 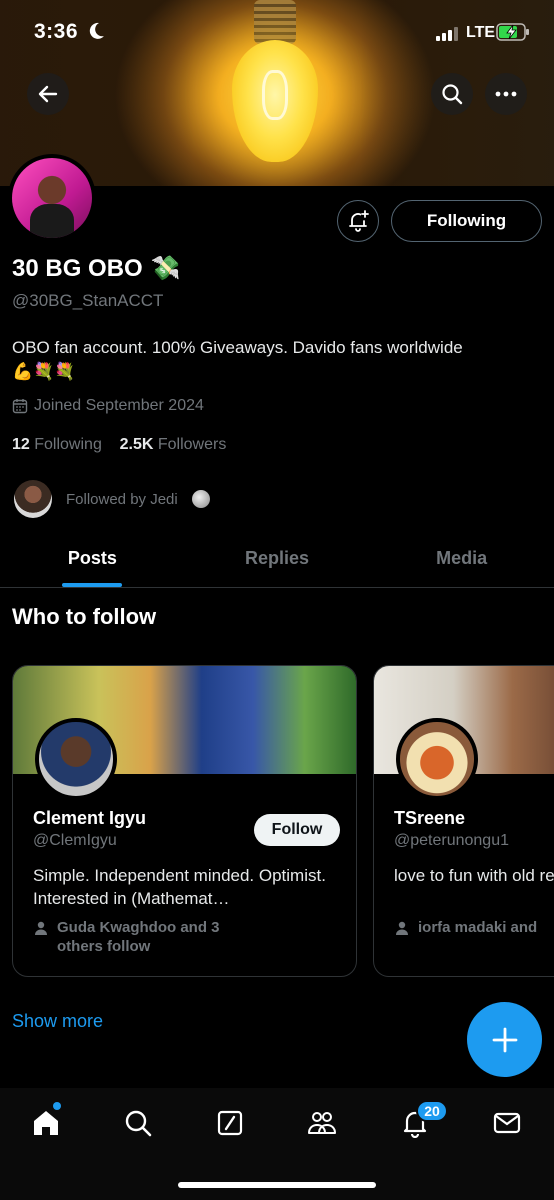 What do you see at coordinates (165, 268) in the screenshot?
I see `money-wings-emoji: 💸` at bounding box center [165, 268].